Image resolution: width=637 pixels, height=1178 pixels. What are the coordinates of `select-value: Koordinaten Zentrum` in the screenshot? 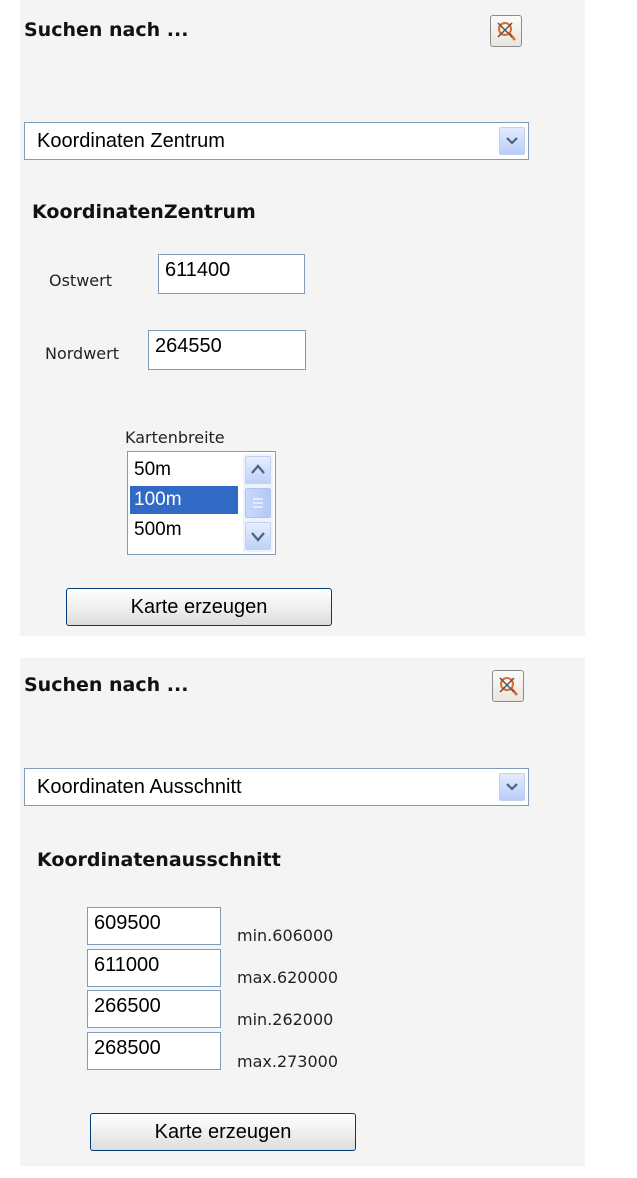 It's located at (131, 141).